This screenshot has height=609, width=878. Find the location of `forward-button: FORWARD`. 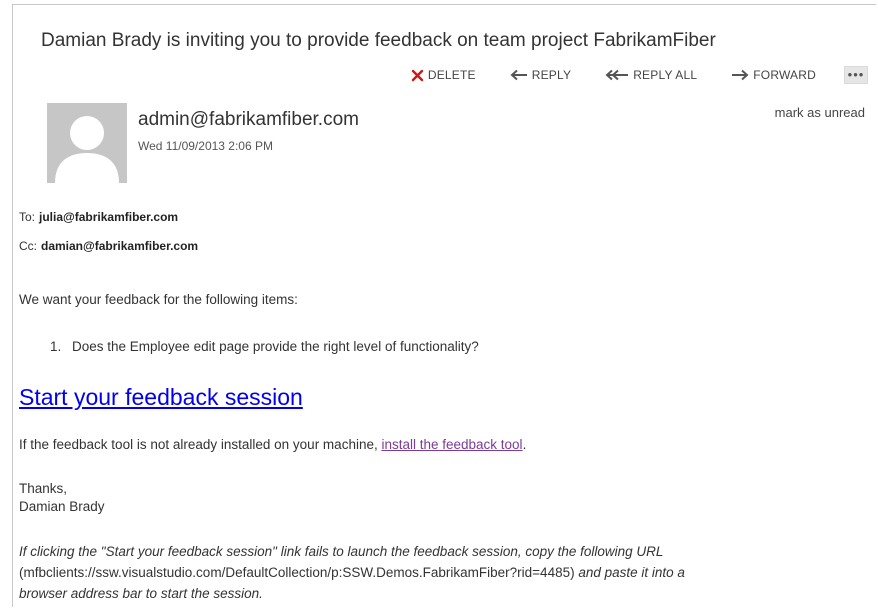

forward-button: FORWARD is located at coordinates (773, 75).